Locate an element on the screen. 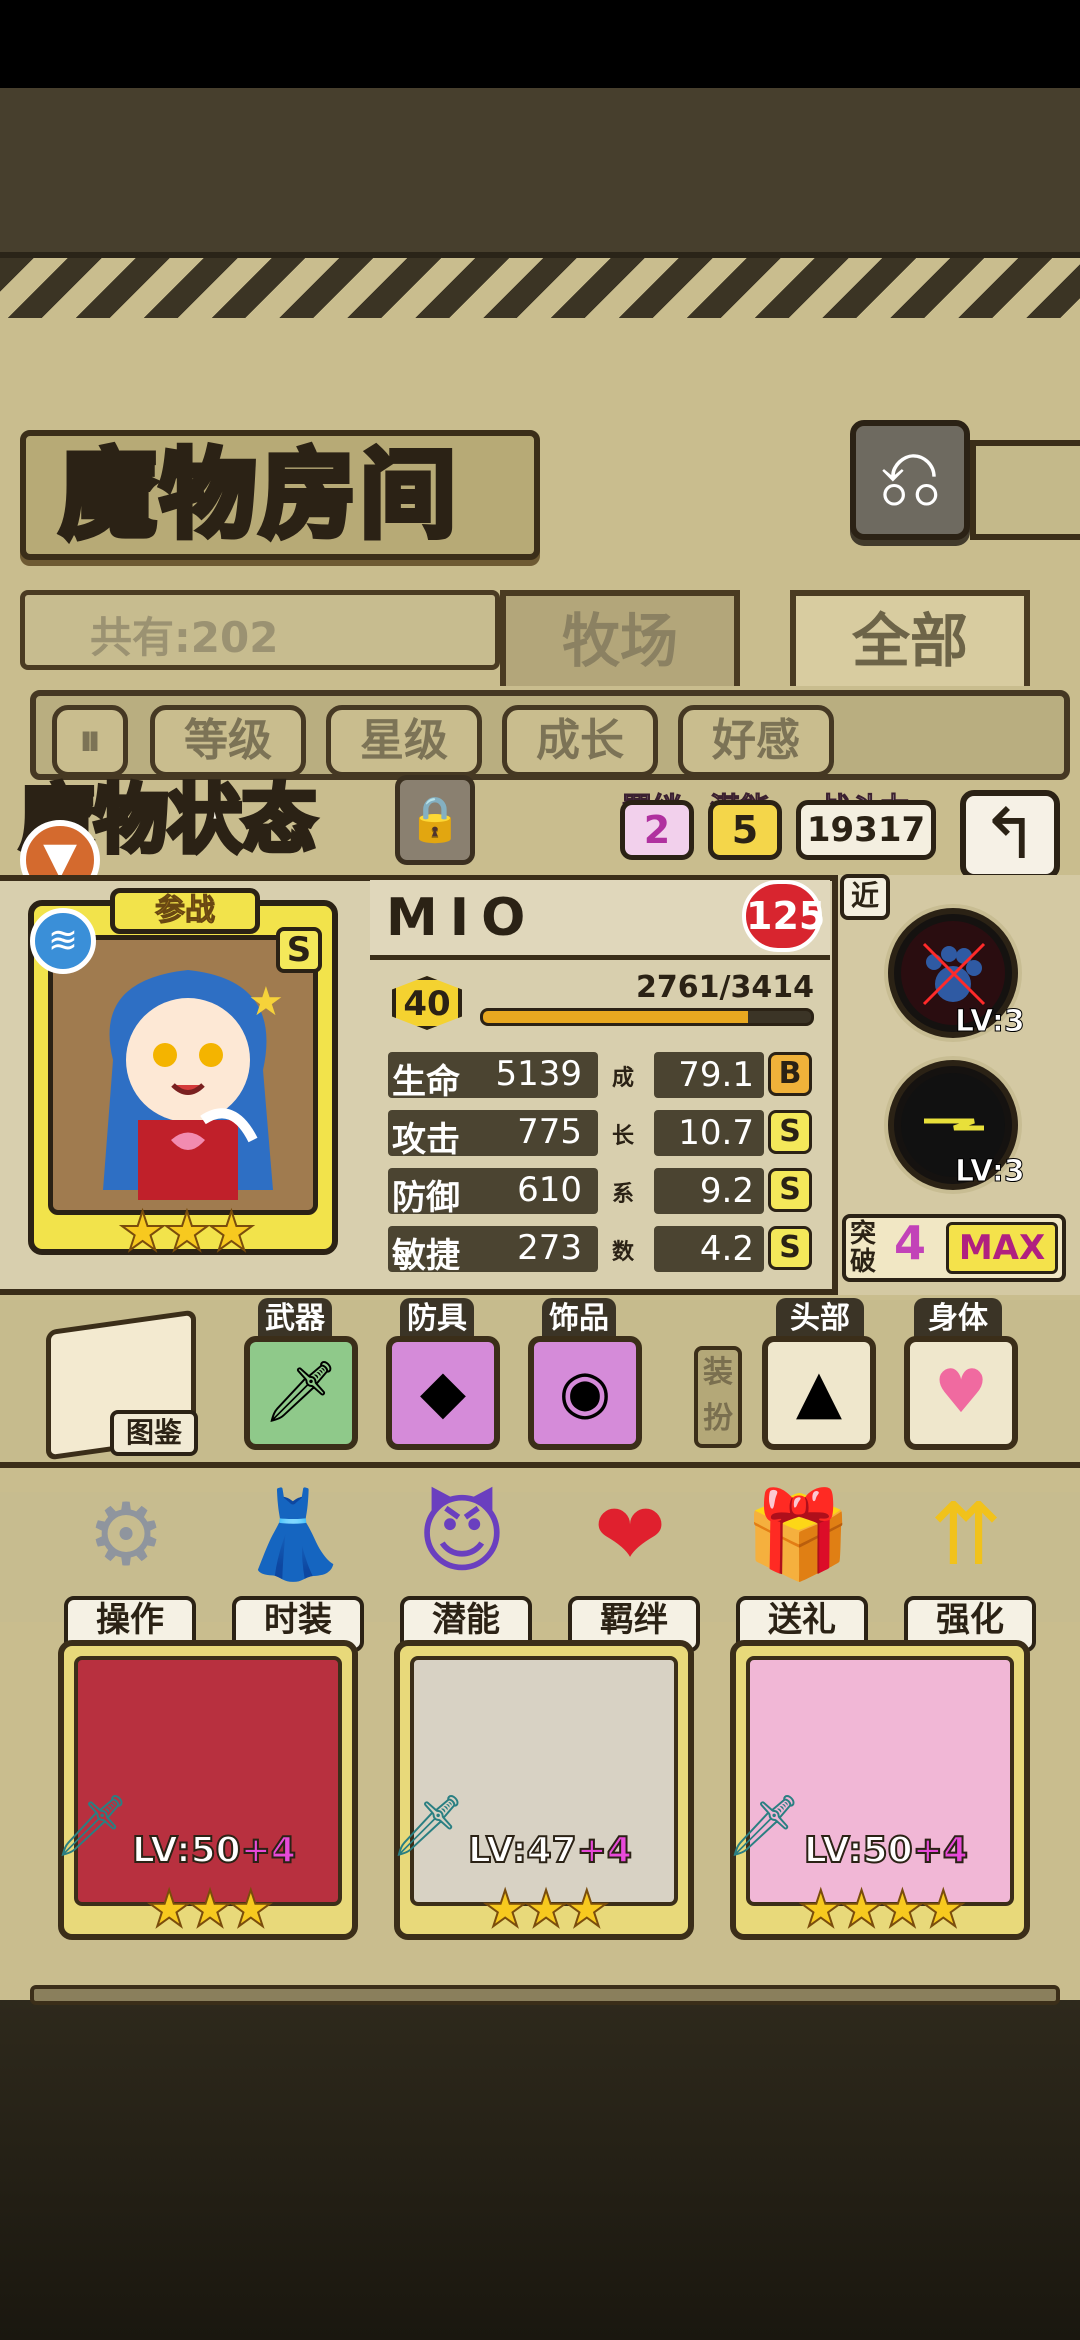 The image size is (1080, 2340). lock-icon: 🔒 is located at coordinates (435, 819).